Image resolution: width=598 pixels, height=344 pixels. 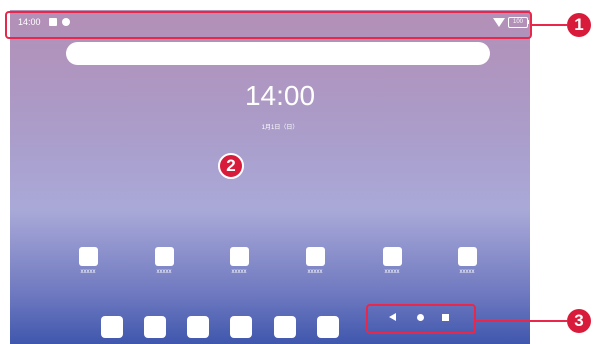 I want to click on status-bar-callout-frame, so click(x=268, y=25).